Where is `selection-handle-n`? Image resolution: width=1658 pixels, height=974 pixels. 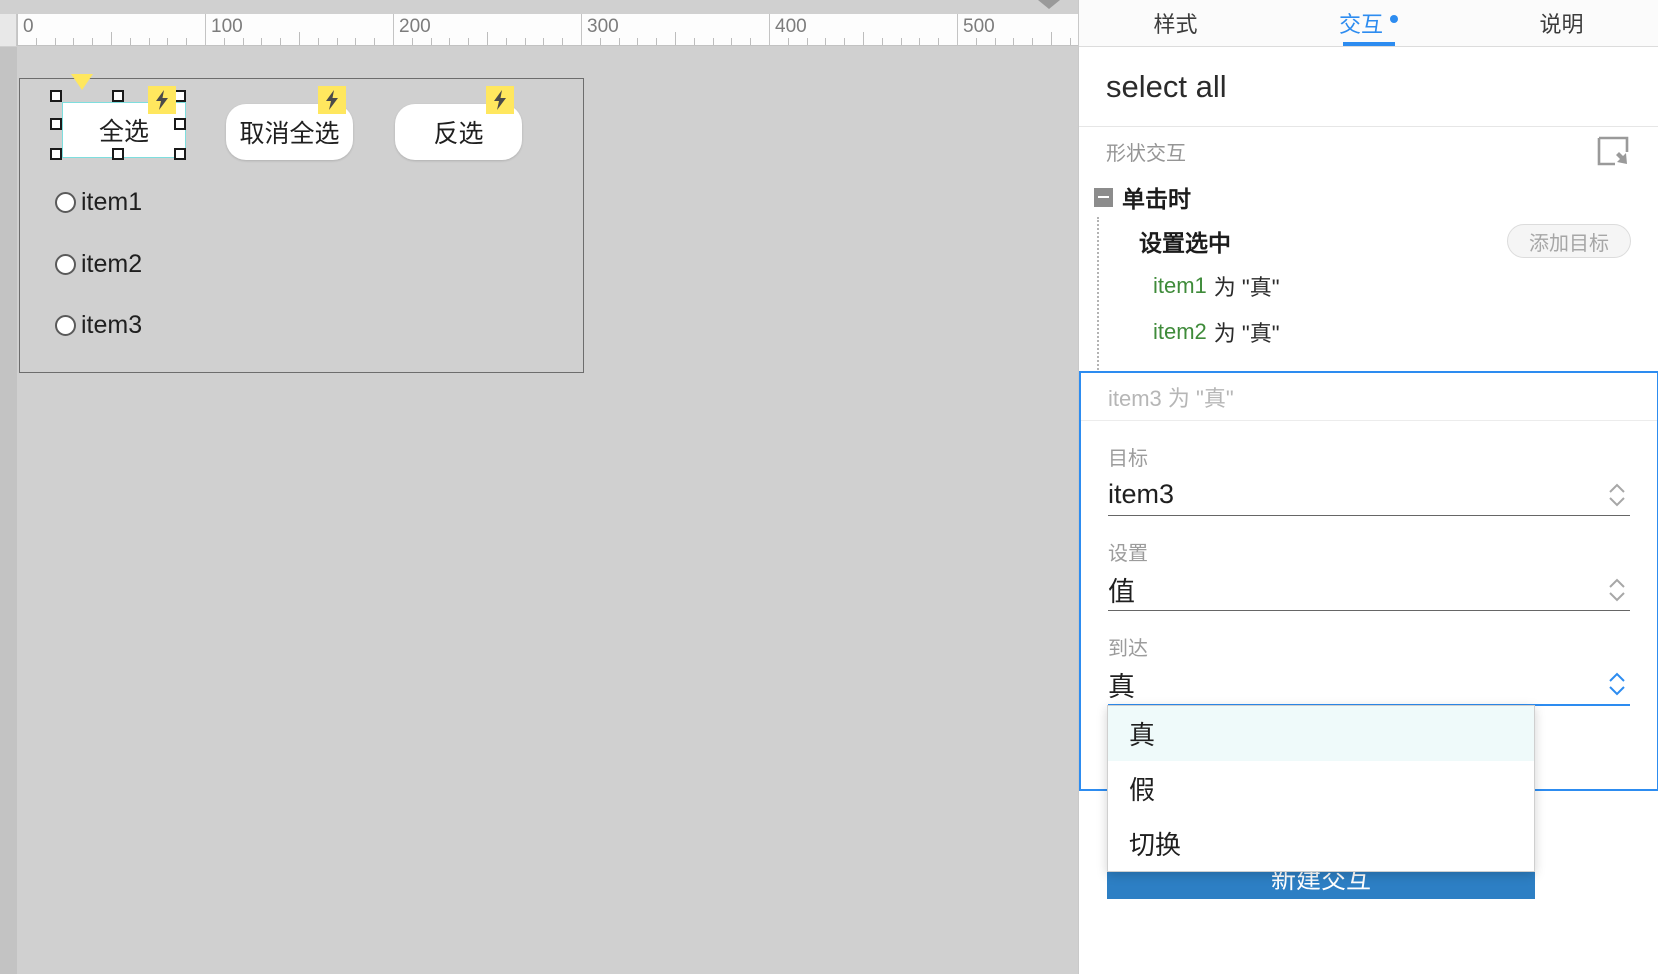 selection-handle-n is located at coordinates (118, 96).